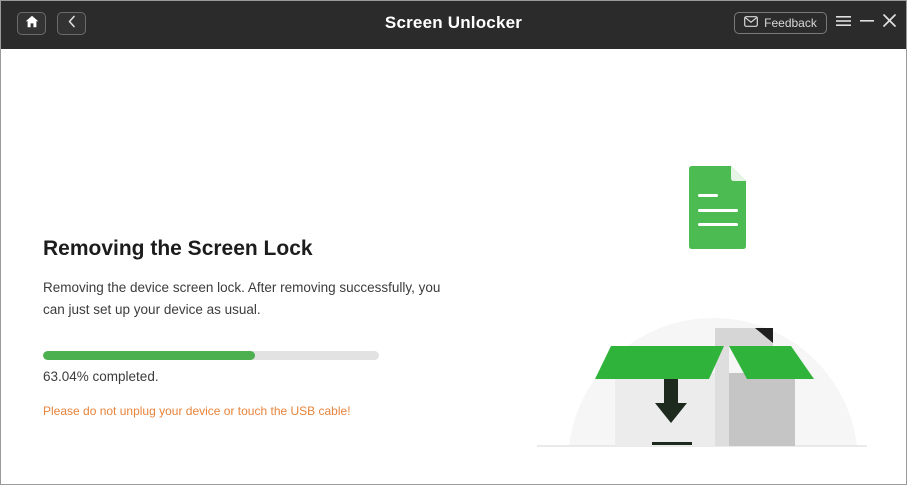  I want to click on minimize-button, so click(867, 23).